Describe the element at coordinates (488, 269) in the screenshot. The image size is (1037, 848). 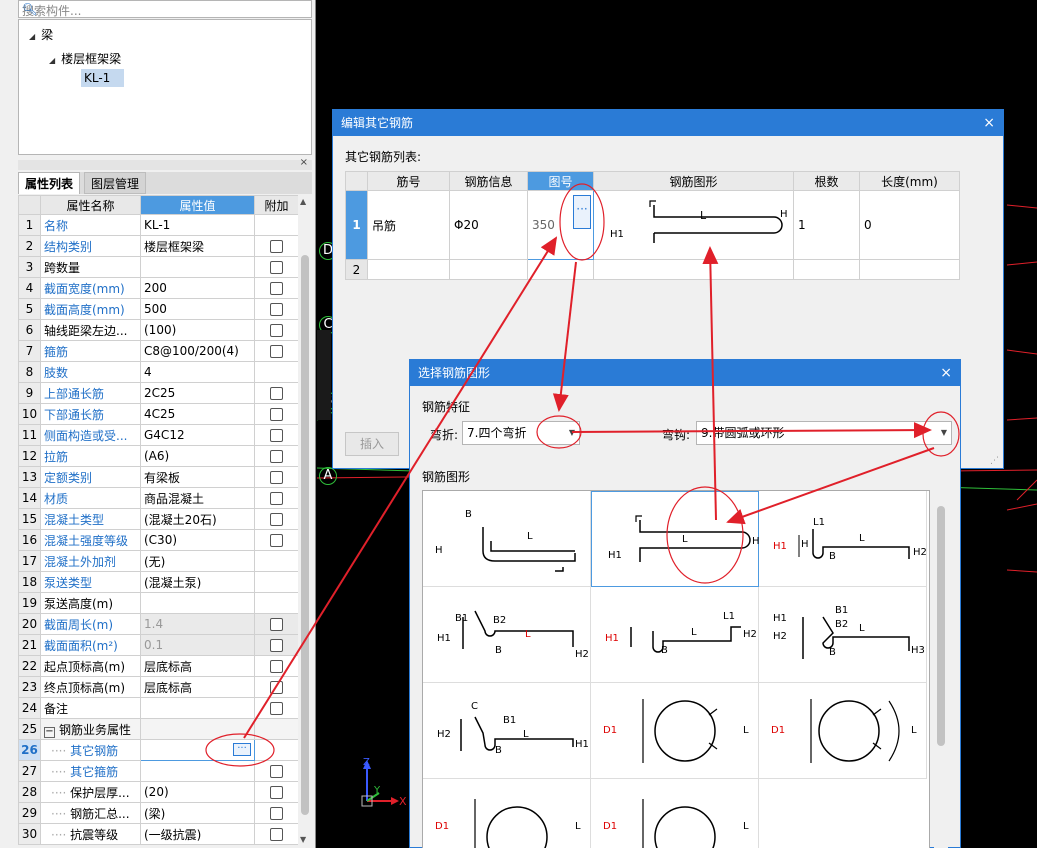
I see `bar-info-cell` at that location.